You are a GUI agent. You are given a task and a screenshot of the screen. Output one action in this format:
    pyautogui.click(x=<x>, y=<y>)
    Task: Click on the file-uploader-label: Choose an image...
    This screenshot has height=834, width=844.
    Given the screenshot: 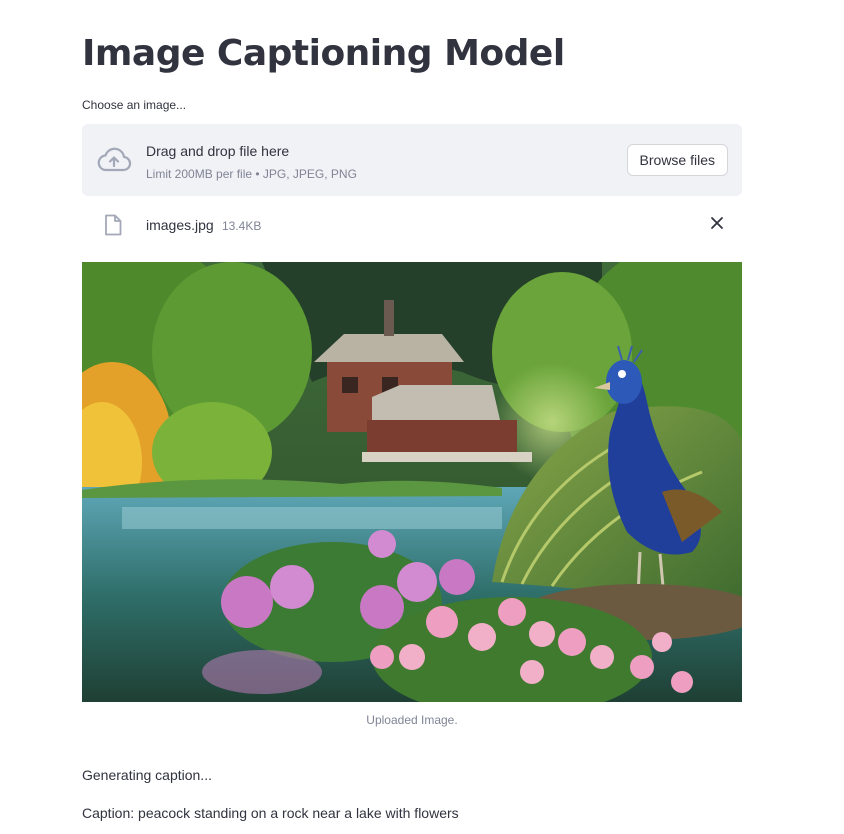 What is the action you would take?
    pyautogui.click(x=134, y=105)
    